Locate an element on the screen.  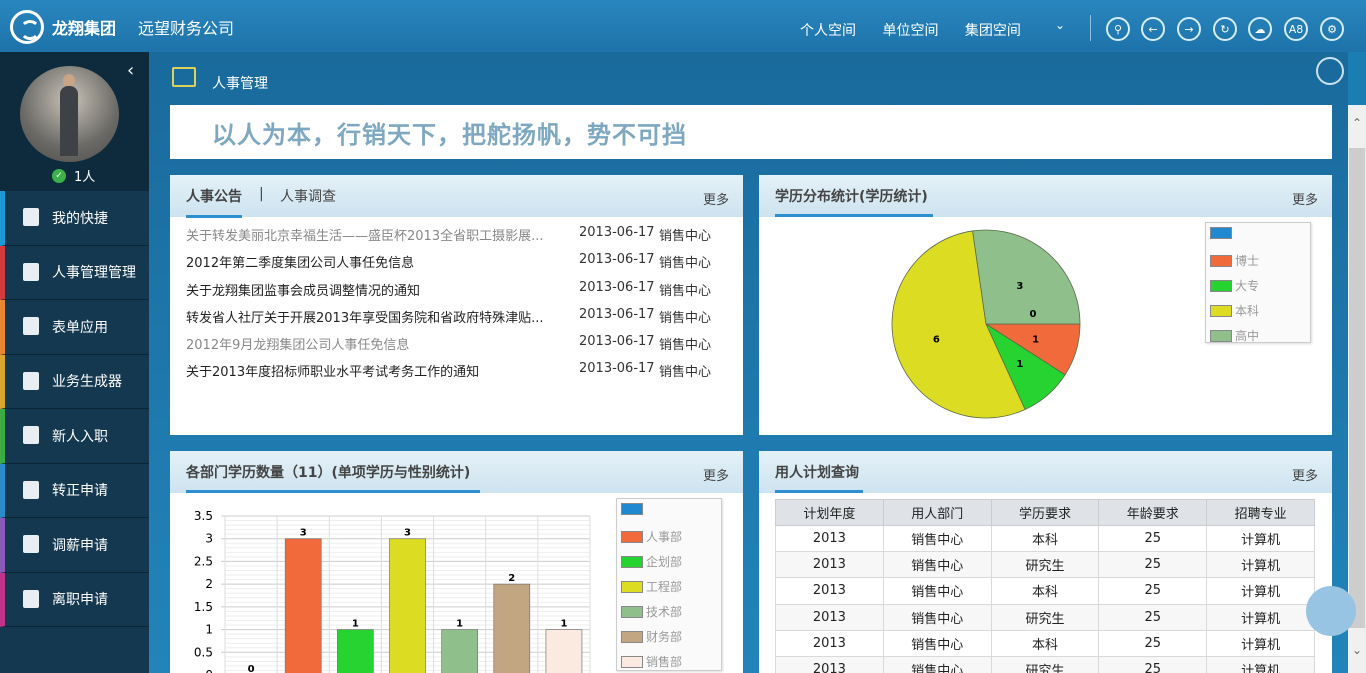
sidebar-item-5: 转正申请 is located at coordinates (74, 490).